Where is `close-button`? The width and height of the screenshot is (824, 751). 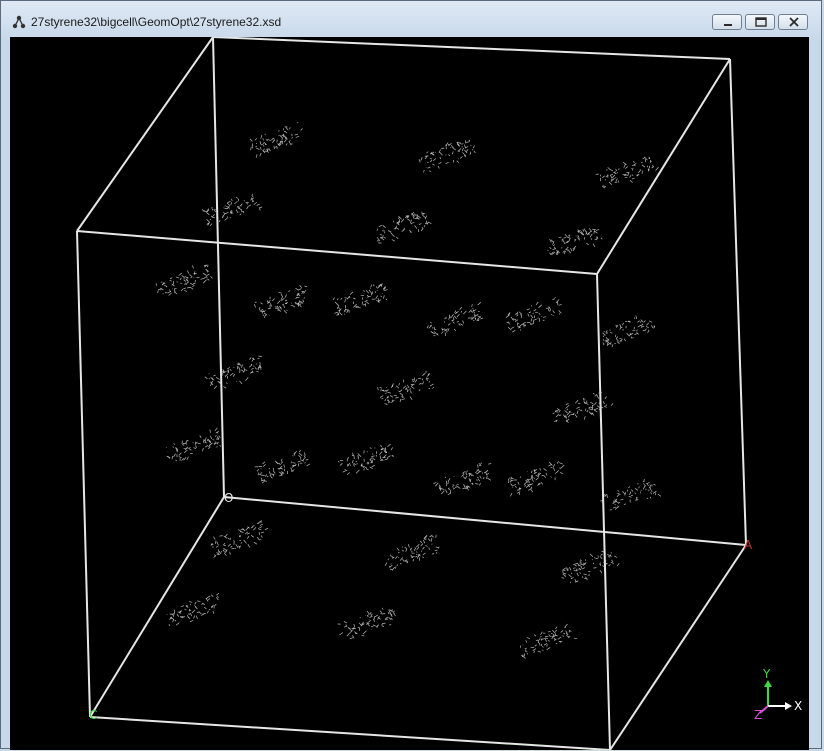 close-button is located at coordinates (793, 22).